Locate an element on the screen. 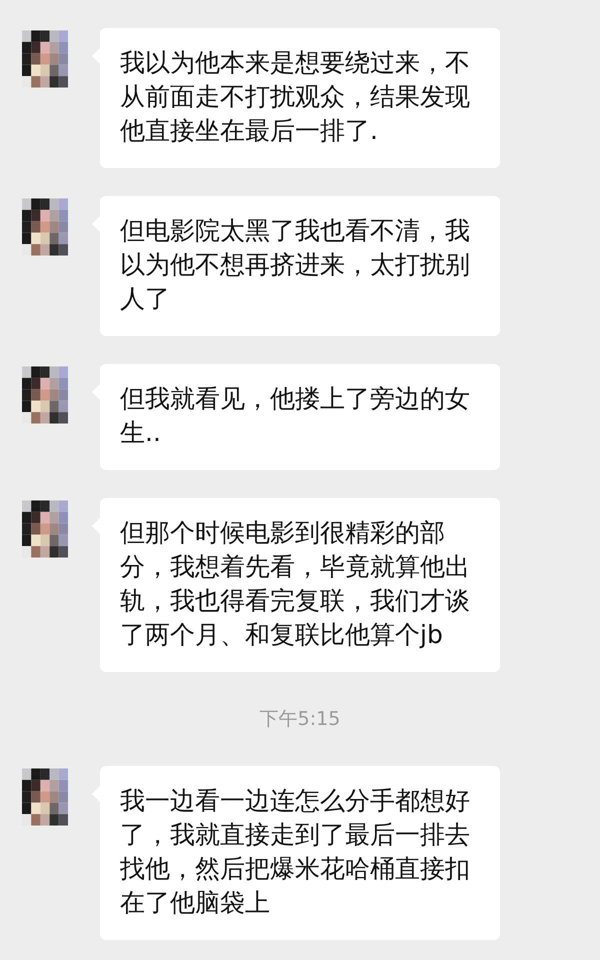 Image resolution: width=600 pixels, height=960 pixels. message-bubble: 我一边看一边连怎么分手都想好了，我就直接走到了最后一排去找他，然后把爆米花哈桶直接扣在了他脑袋上 is located at coordinates (300, 853).